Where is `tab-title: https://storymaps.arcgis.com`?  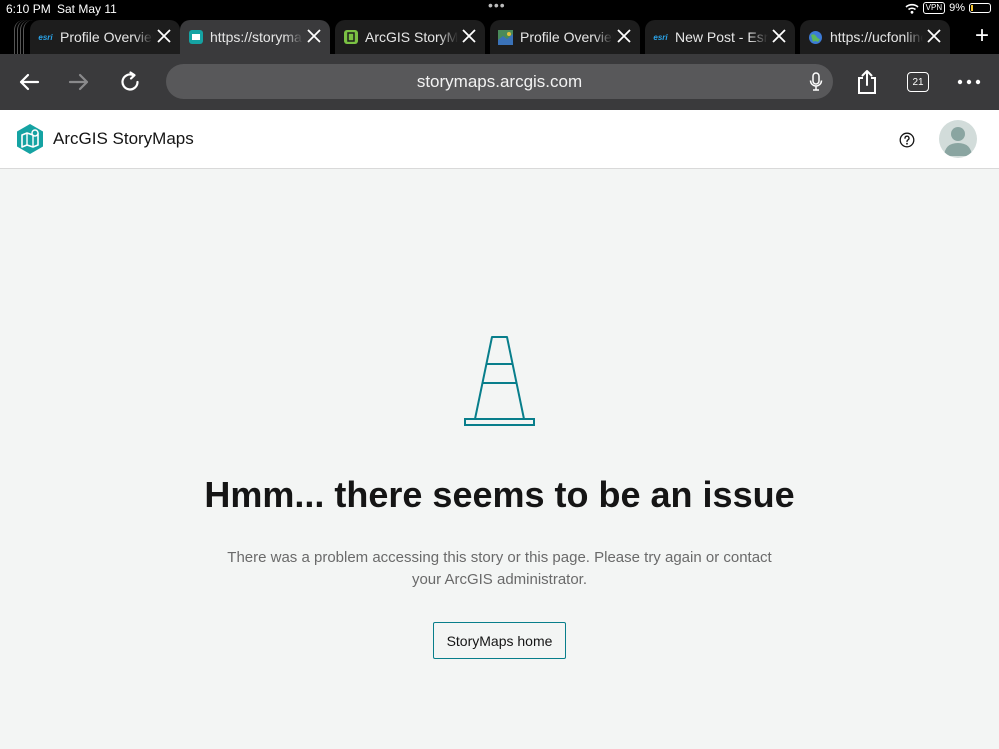
tab-title: https://storymaps.arcgis.com is located at coordinates (256, 37).